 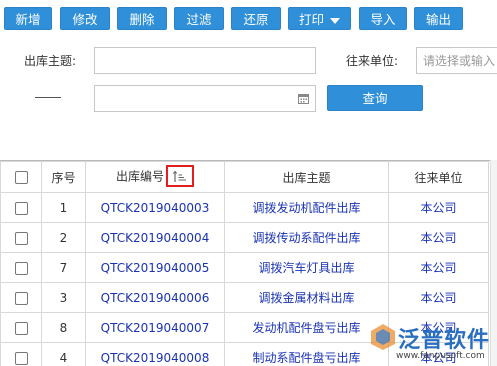 What do you see at coordinates (199, 18) in the screenshot?
I see `filter-button: 过滤` at bounding box center [199, 18].